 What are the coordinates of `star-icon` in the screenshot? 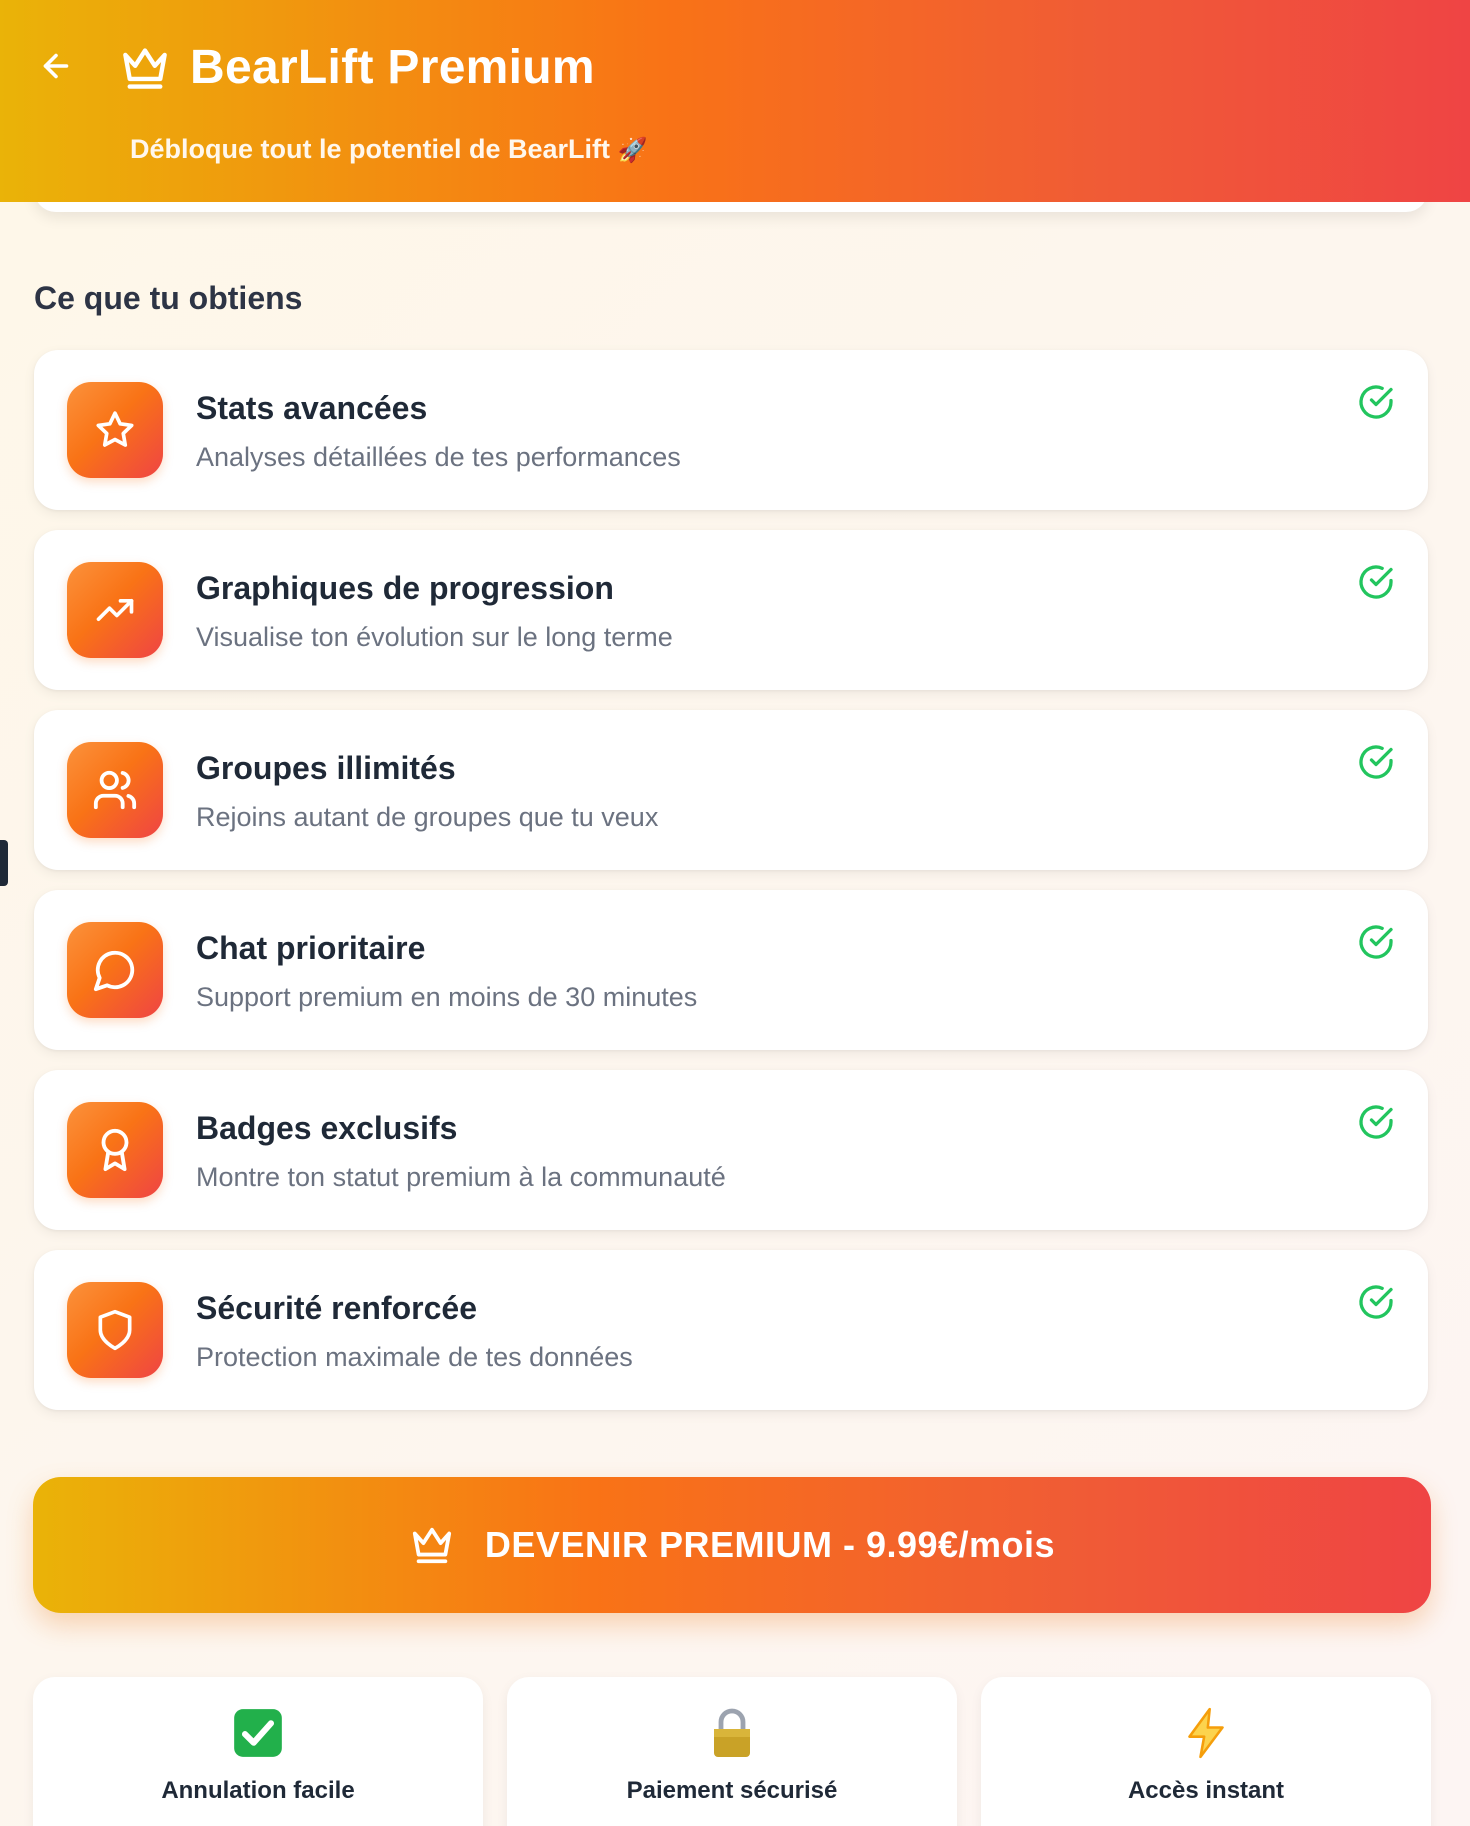 It's located at (115, 429).